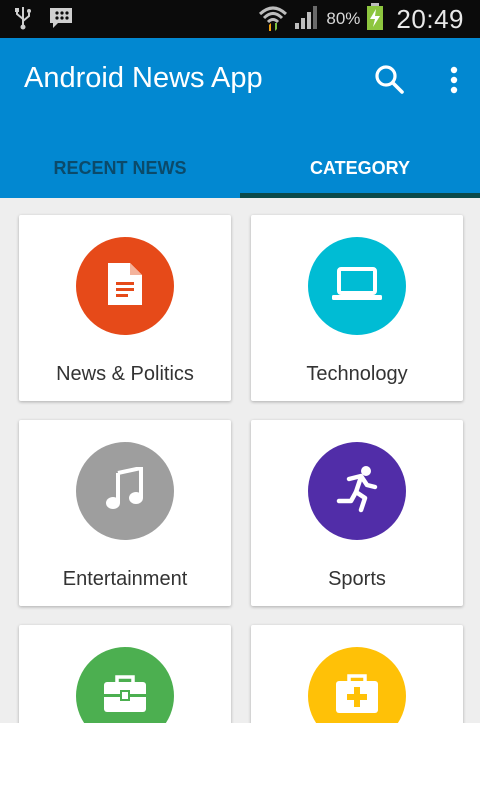 The height and width of the screenshot is (800, 480). I want to click on category-card-business, so click(125, 674).